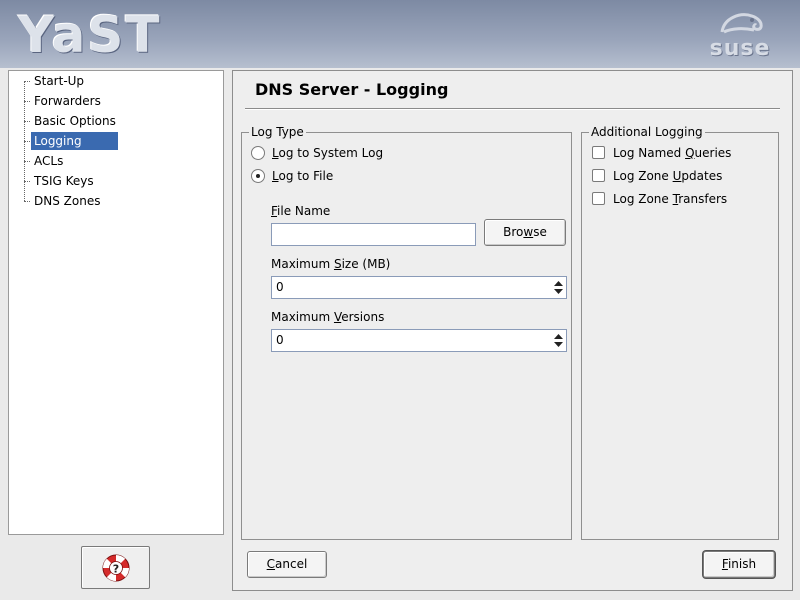  Describe the element at coordinates (117, 161) in the screenshot. I see `tree-item-acls: ACLs` at that location.